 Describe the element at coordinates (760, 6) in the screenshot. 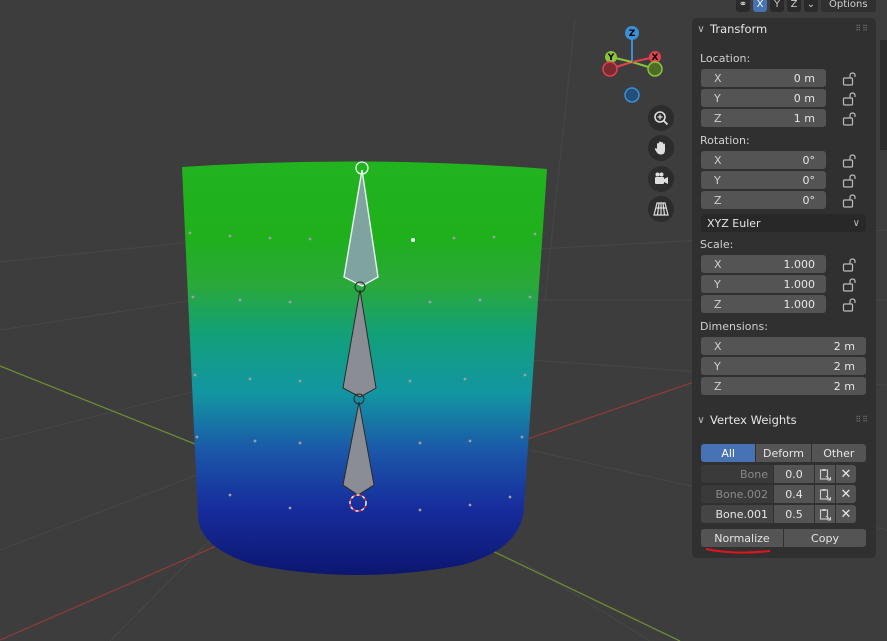

I see `axis-x-toggle: X` at that location.